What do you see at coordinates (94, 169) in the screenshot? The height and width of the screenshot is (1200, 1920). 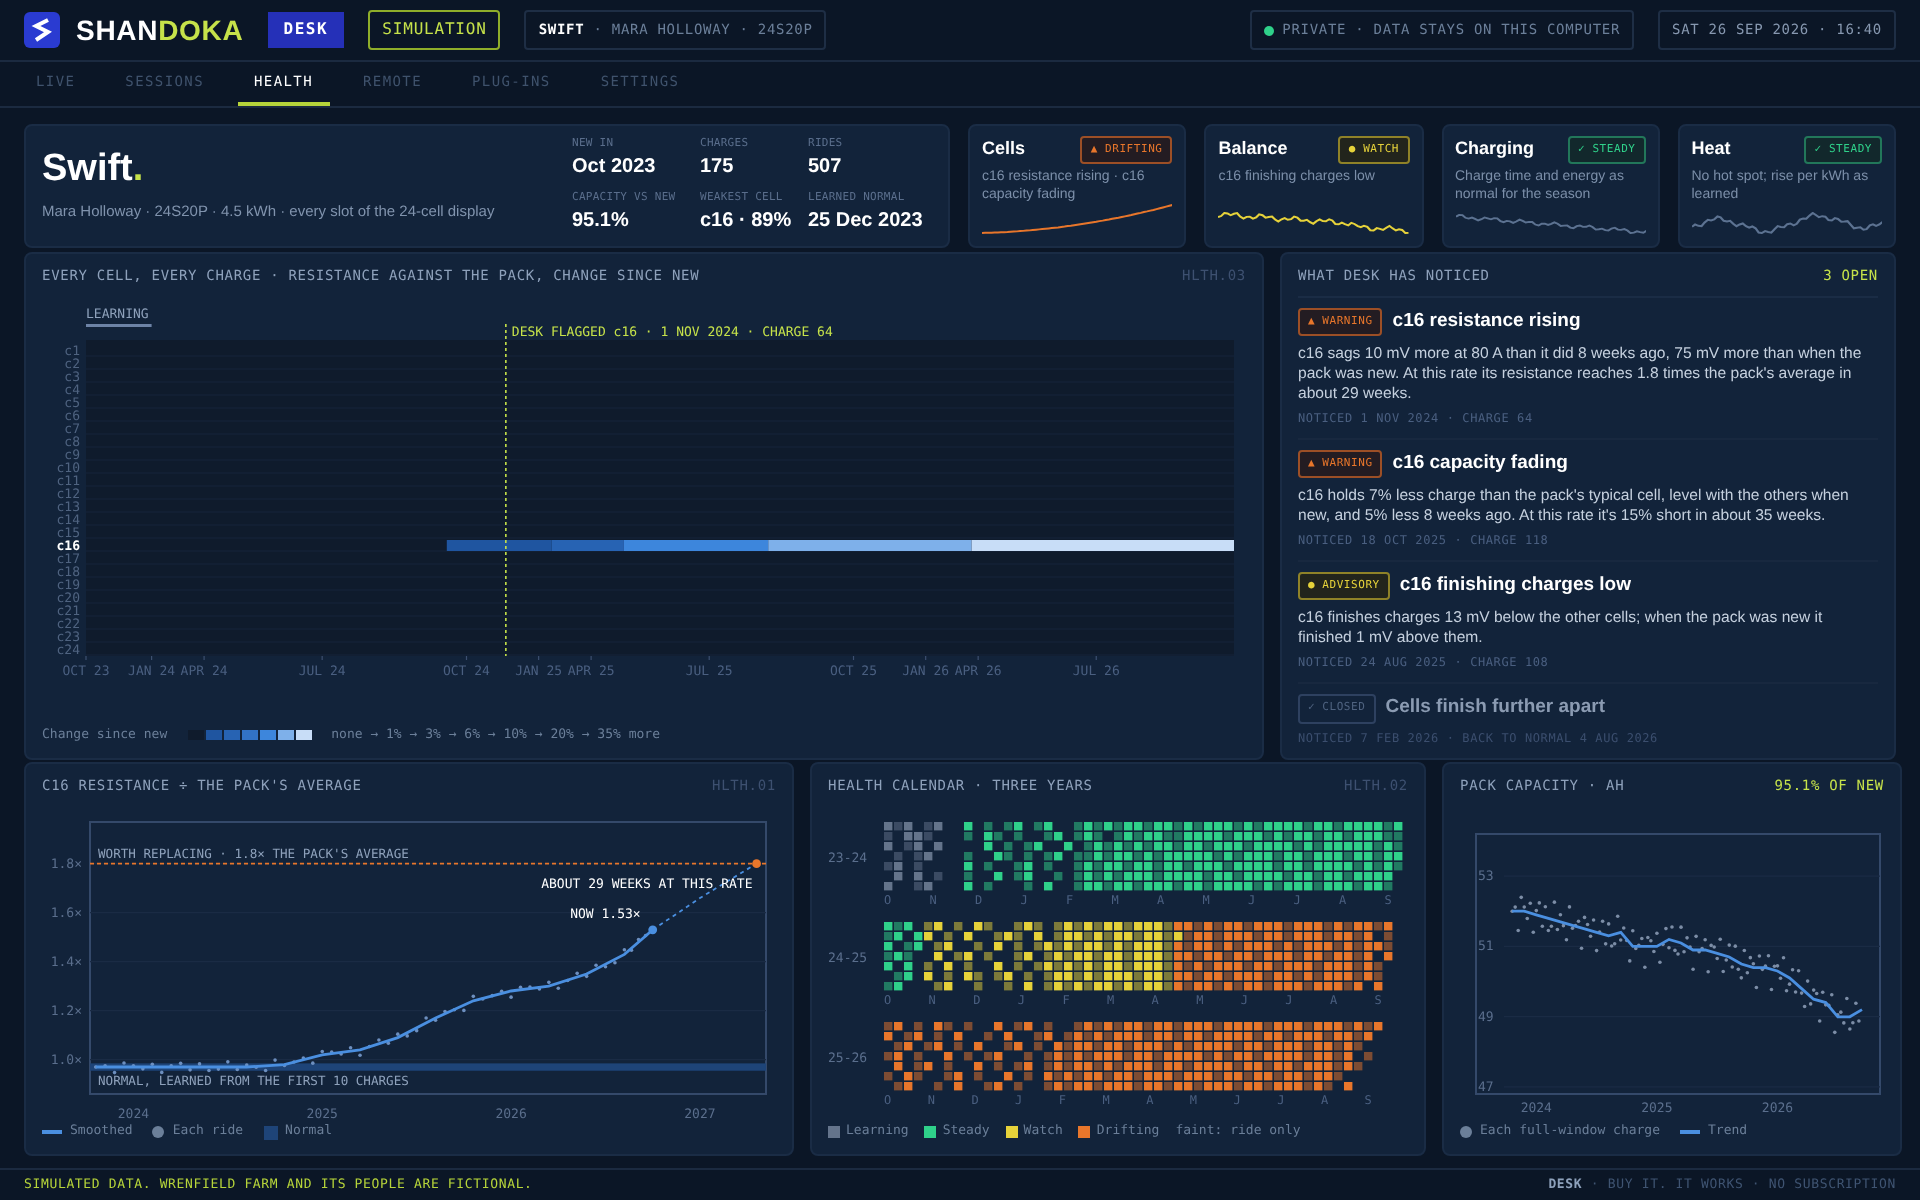 I see `pack-title: Swift.` at bounding box center [94, 169].